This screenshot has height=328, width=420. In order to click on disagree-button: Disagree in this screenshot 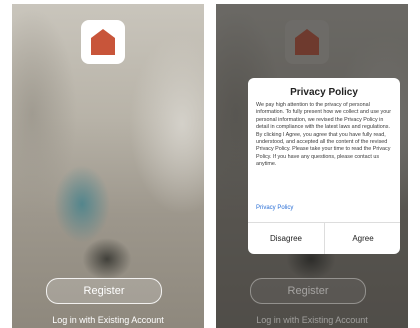, I will do `click(286, 238)`.